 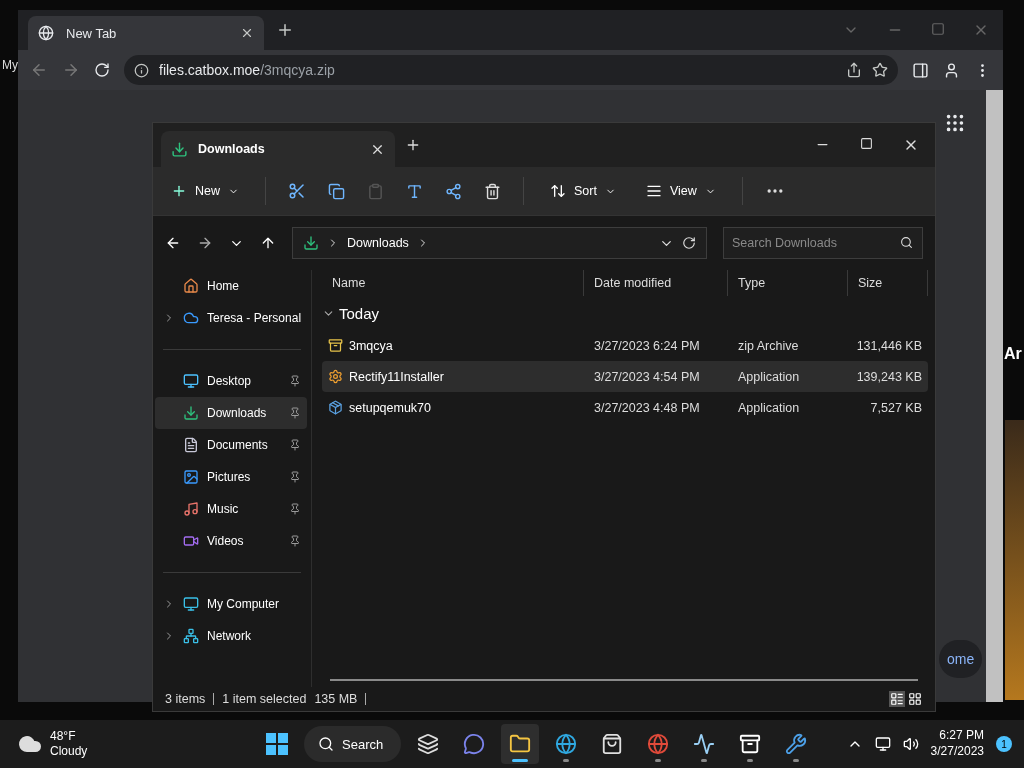 What do you see at coordinates (335, 376) in the screenshot?
I see `gear-icon` at bounding box center [335, 376].